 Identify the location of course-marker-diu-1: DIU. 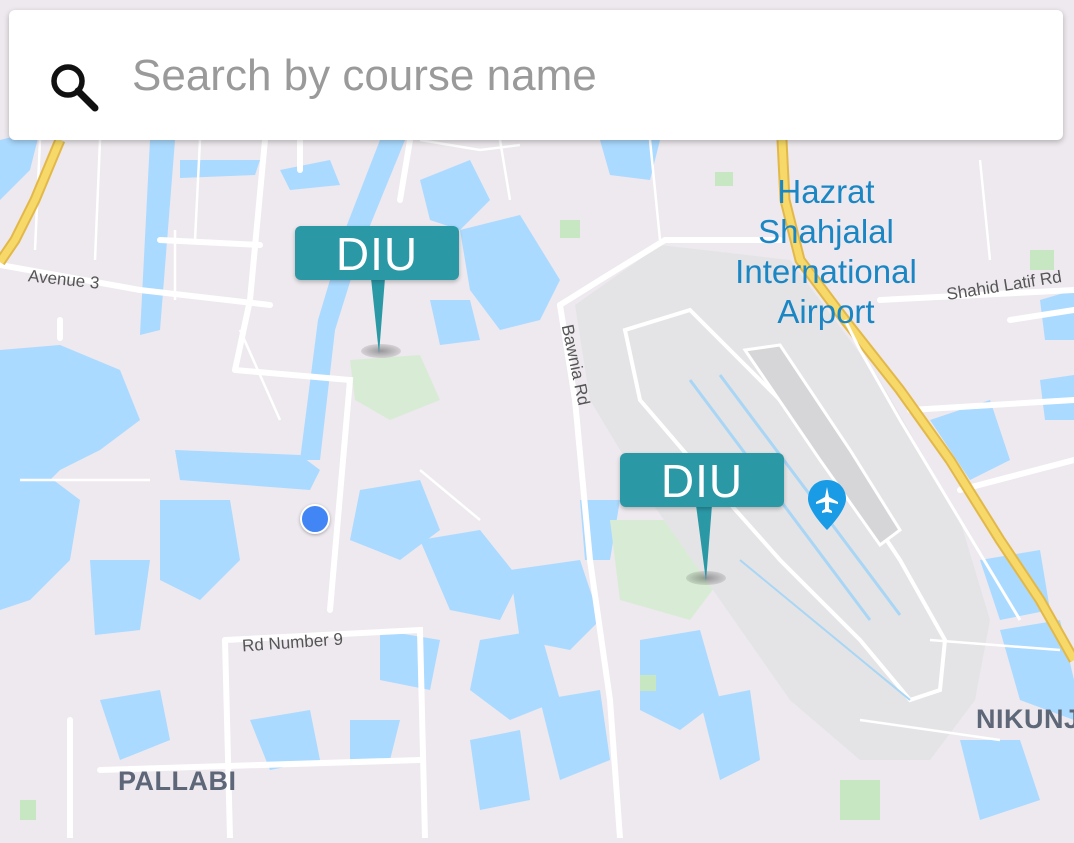
(377, 296).